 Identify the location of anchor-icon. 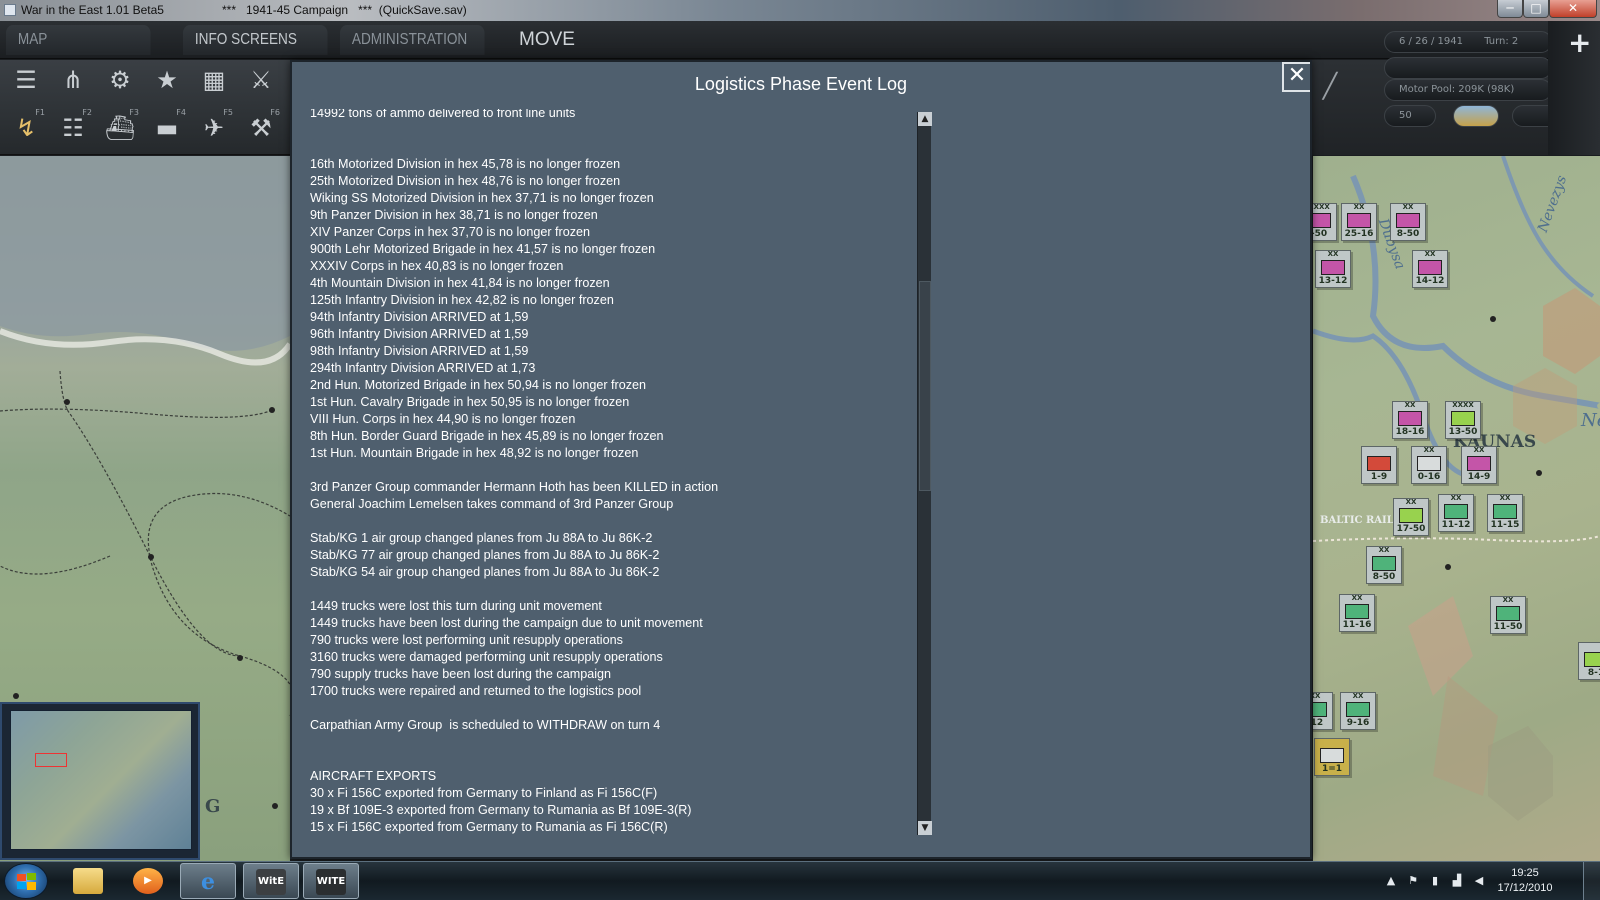
(1429, 463).